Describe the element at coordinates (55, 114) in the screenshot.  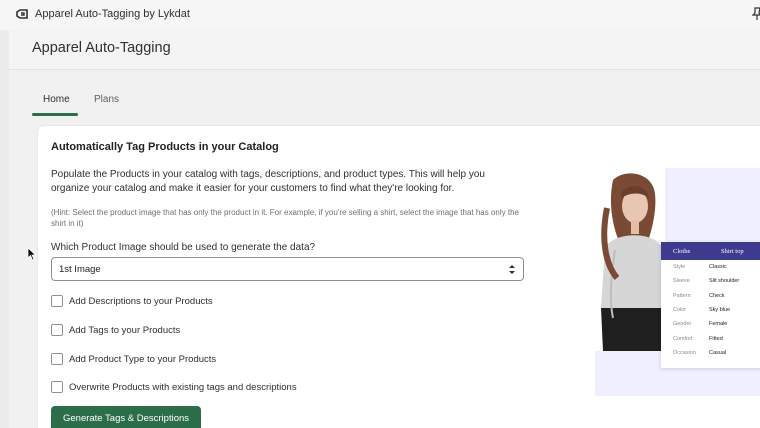
I see `active-tab-indicator` at that location.